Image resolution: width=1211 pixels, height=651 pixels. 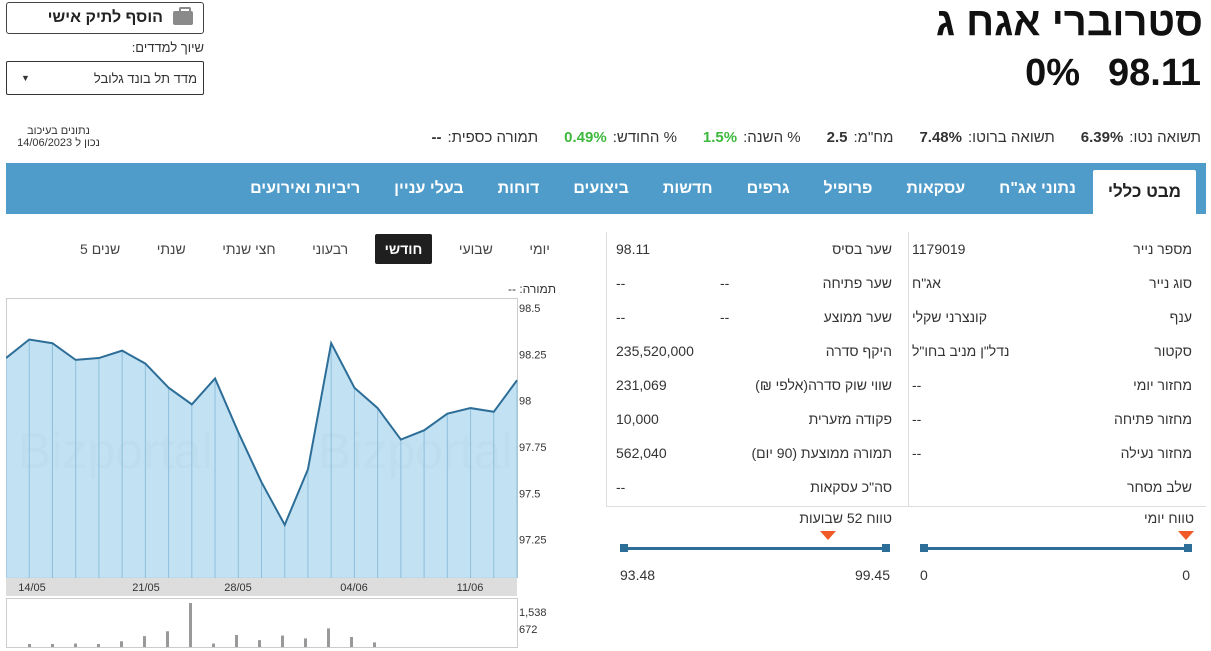 I want to click on daily-range-marker, so click(x=1186, y=535).